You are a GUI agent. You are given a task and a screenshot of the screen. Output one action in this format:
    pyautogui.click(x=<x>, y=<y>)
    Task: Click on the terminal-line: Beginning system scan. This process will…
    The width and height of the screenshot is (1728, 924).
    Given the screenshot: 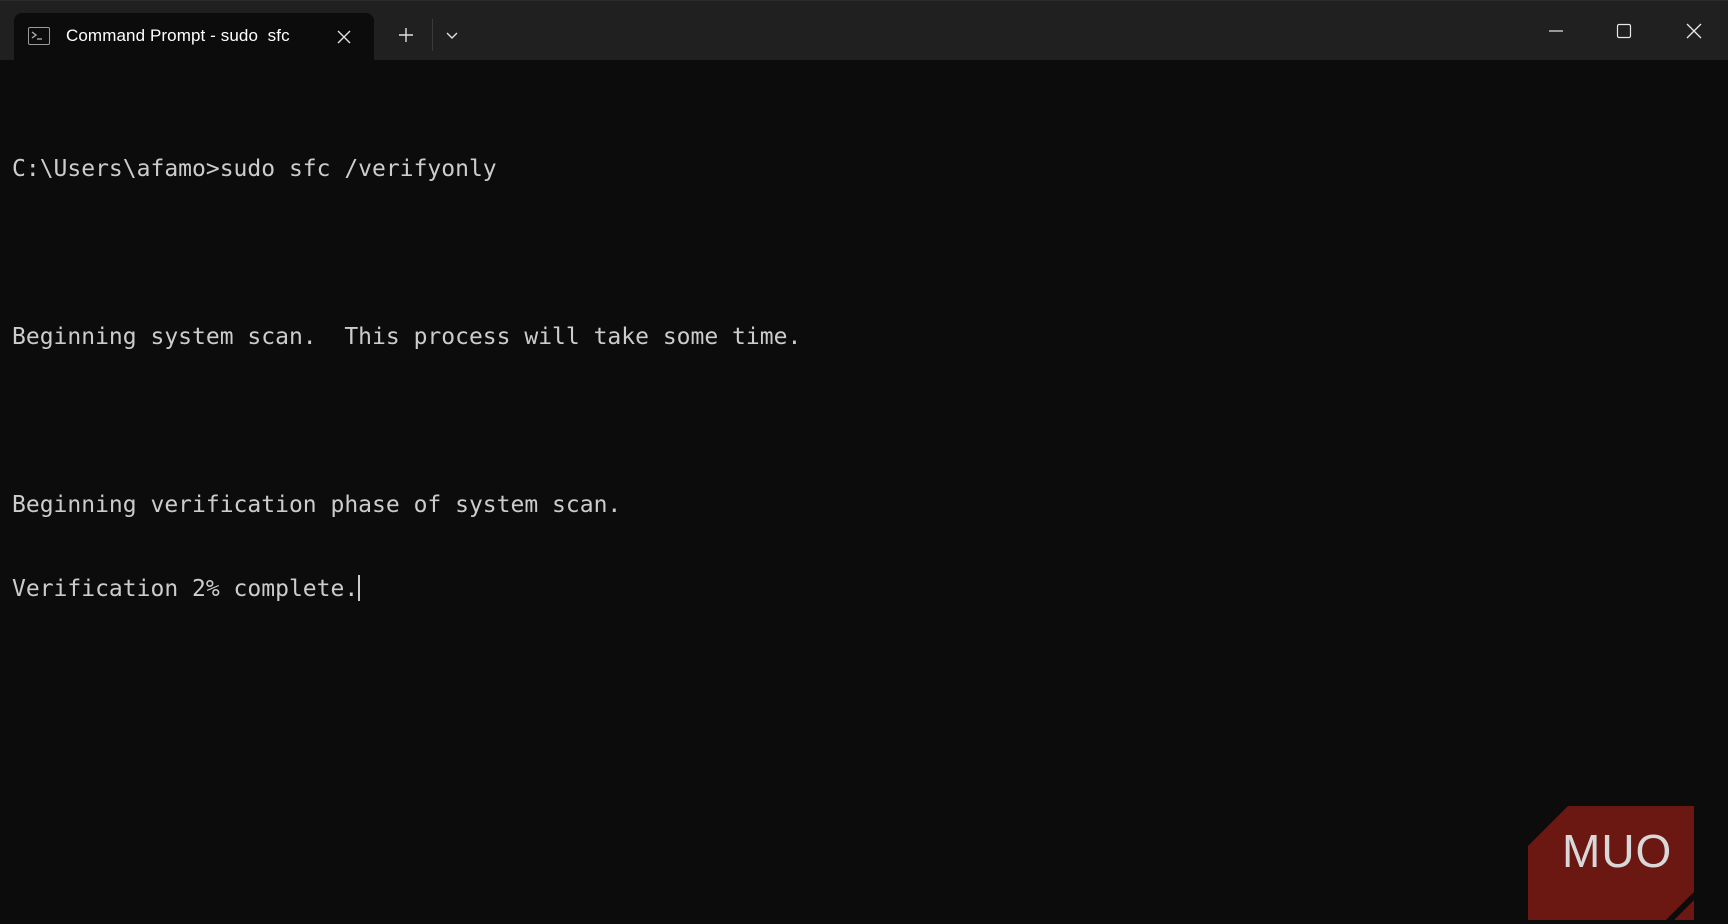 What is the action you would take?
    pyautogui.click(x=407, y=337)
    